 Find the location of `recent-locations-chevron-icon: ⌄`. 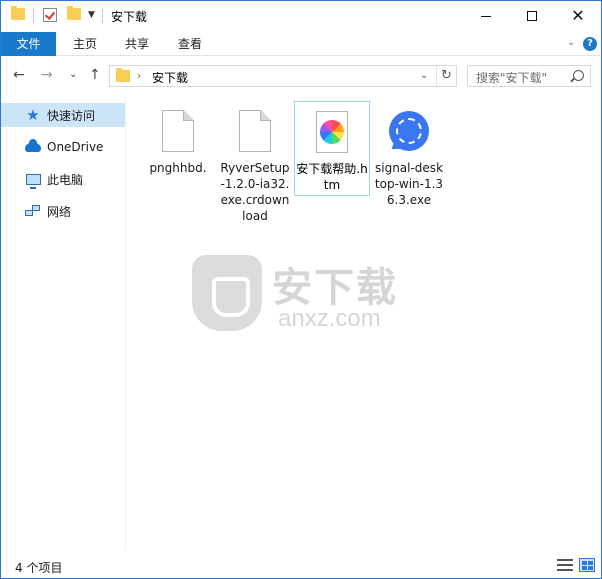

recent-locations-chevron-icon: ⌄ is located at coordinates (73, 74).